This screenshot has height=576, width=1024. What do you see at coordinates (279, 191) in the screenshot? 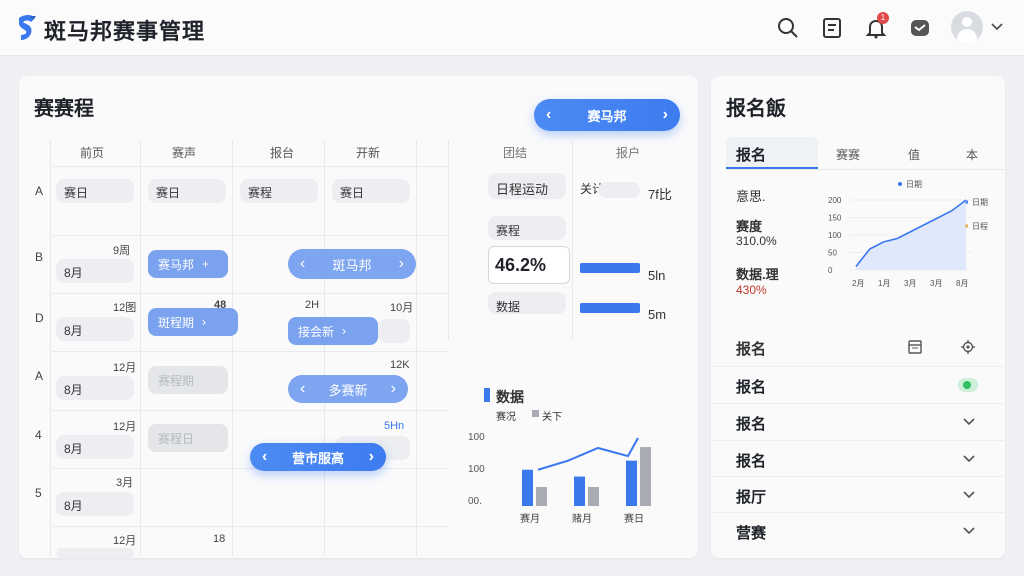
I see `schedule-cell: 赛程` at bounding box center [279, 191].